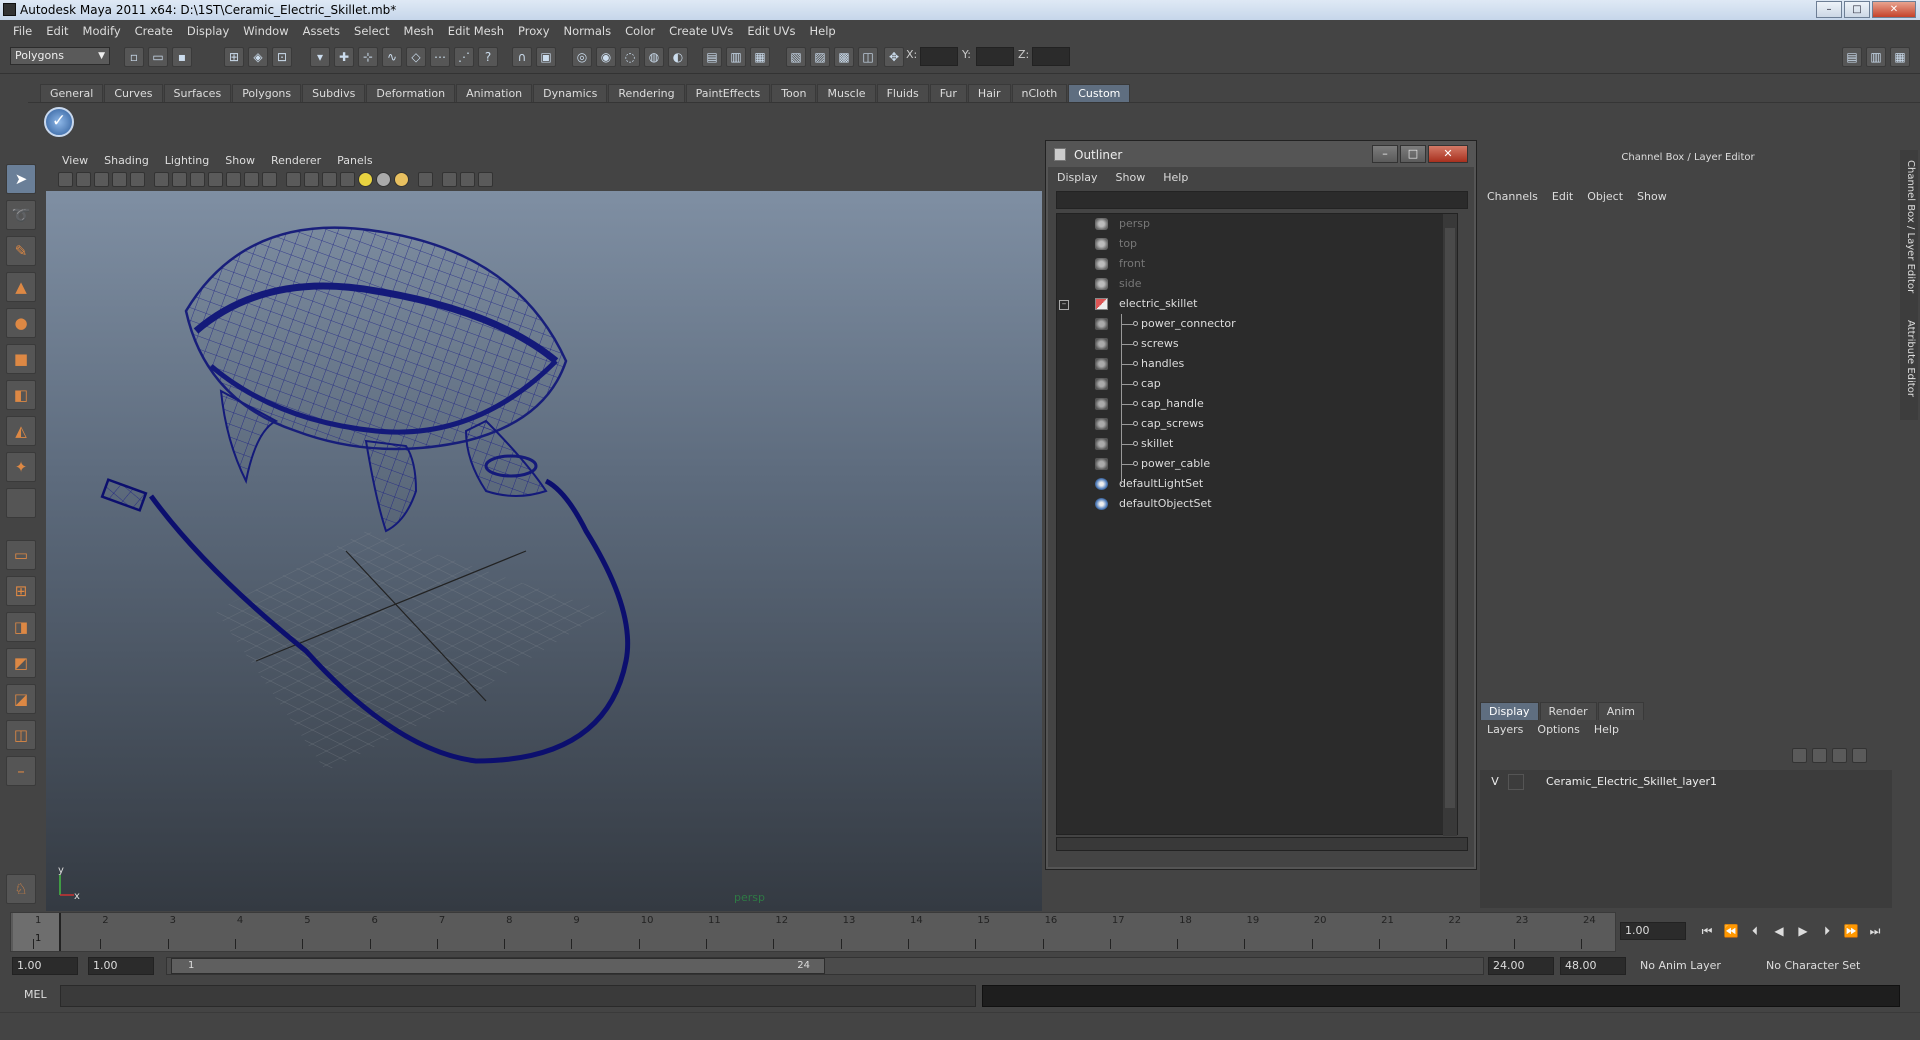  I want to click on universal-manipulator-icon: ◧, so click(21, 395).